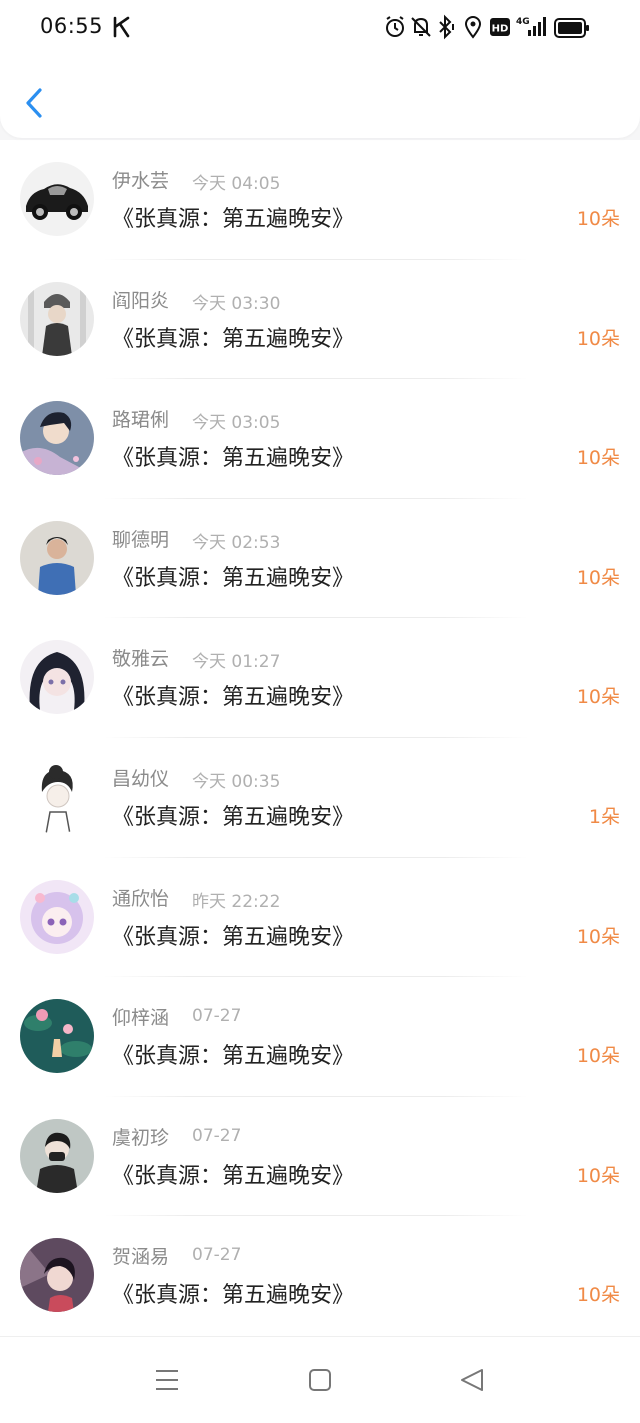 The height and width of the screenshot is (1423, 640). What do you see at coordinates (320, 678) in the screenshot?
I see `list-item: 敬雅云 今天 01:27 《张真源：第五遍晚安》 10朵` at bounding box center [320, 678].